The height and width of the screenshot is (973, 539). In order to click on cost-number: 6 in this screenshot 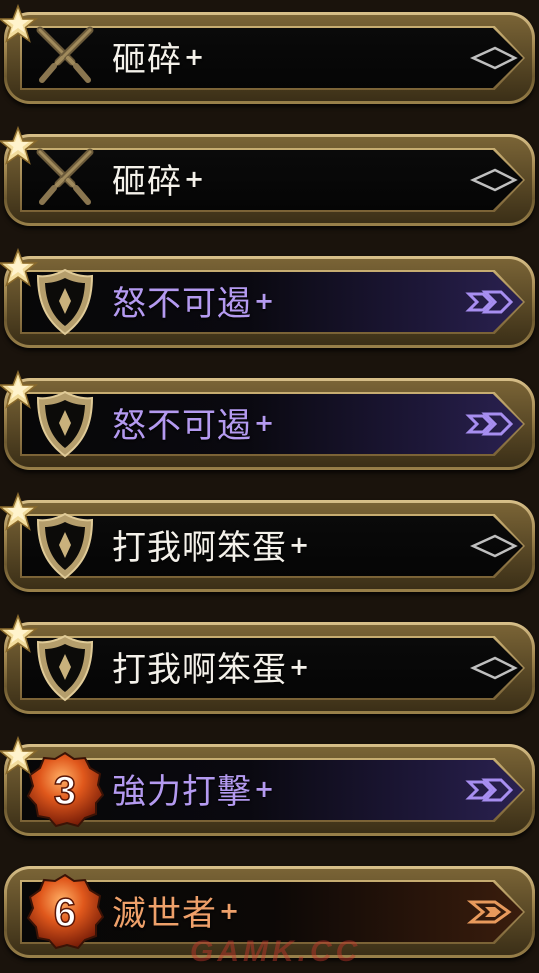, I will do `click(65, 913)`.